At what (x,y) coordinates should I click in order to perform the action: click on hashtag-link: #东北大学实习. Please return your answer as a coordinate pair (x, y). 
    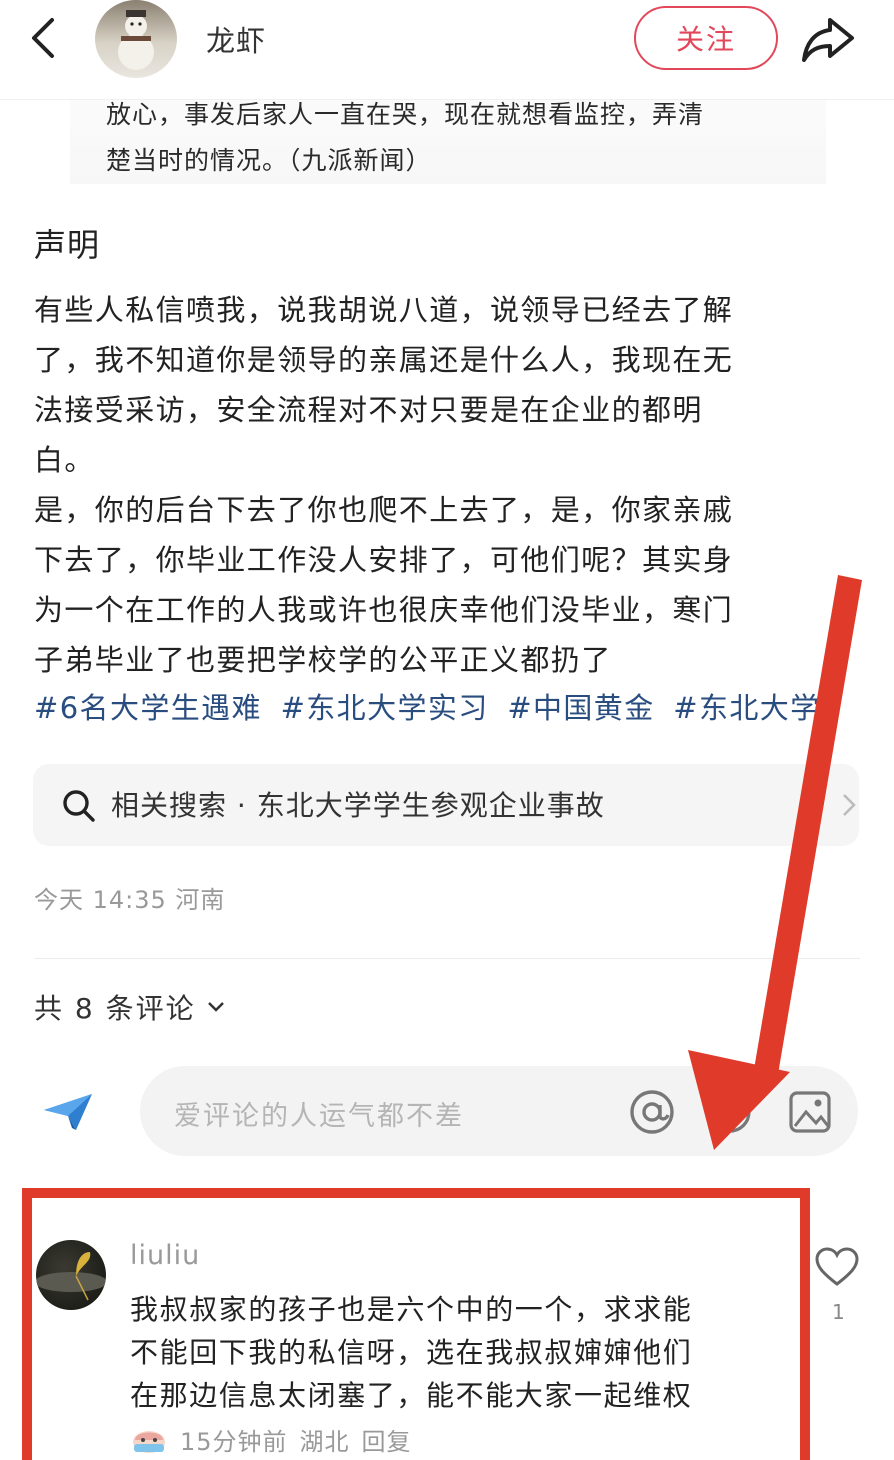
    Looking at the image, I should click on (385, 708).